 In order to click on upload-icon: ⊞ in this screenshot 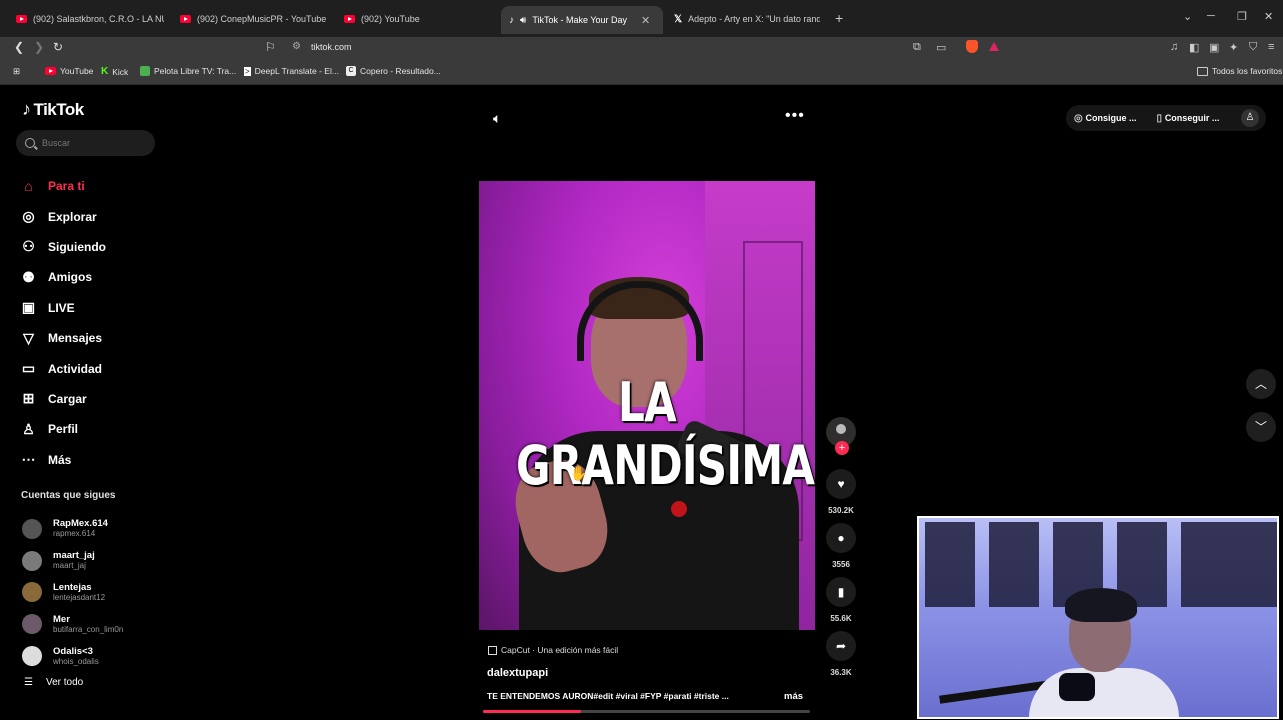, I will do `click(28, 398)`.